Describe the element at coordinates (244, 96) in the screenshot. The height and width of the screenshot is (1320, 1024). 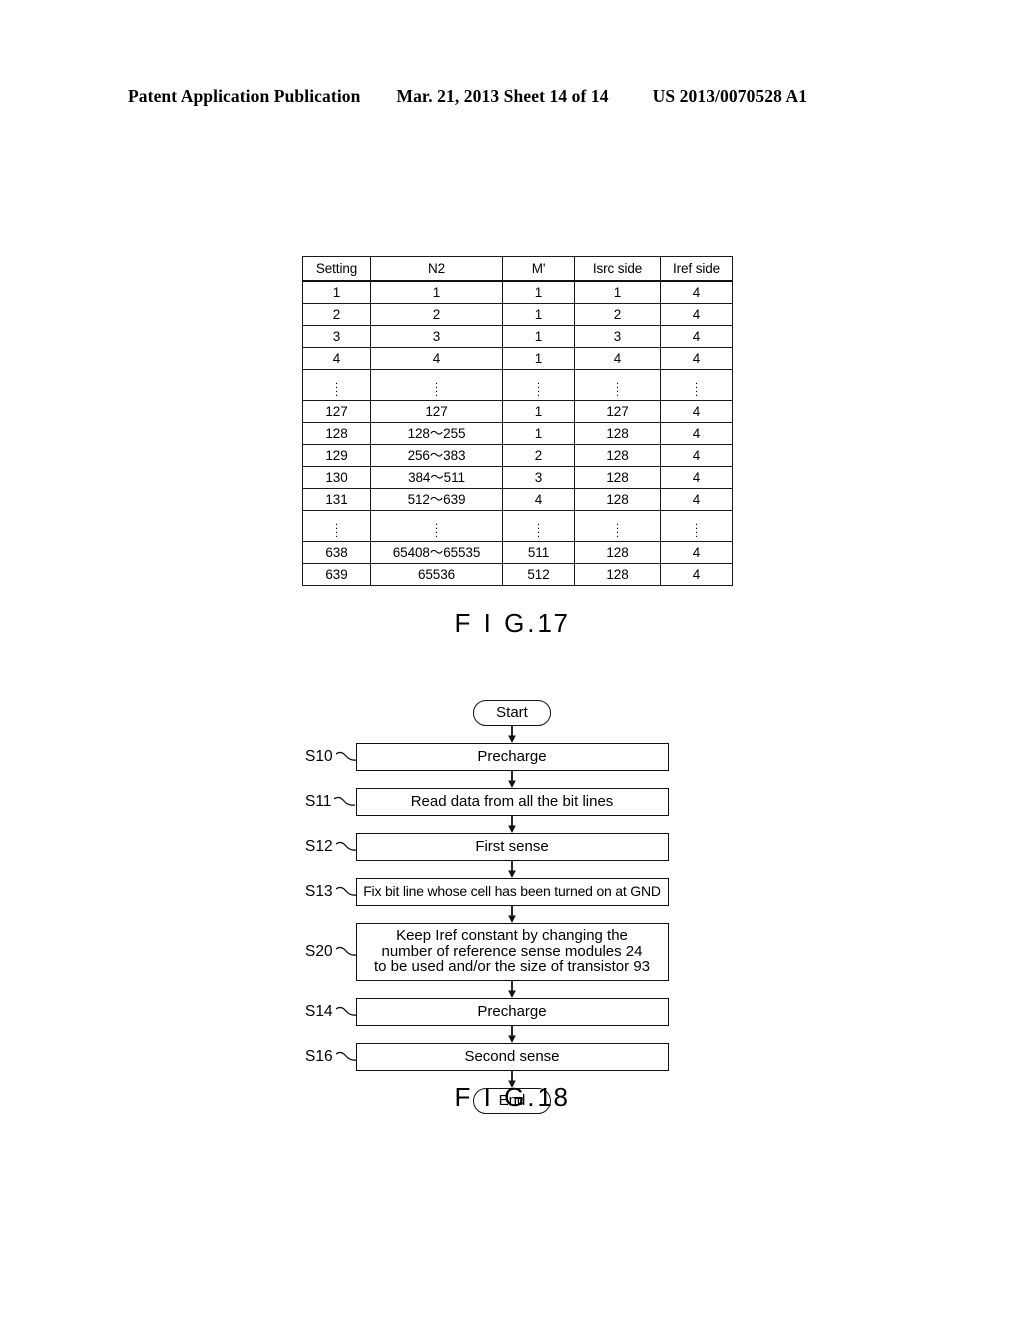
I see `header-publication-text: Patent Application Publication` at that location.